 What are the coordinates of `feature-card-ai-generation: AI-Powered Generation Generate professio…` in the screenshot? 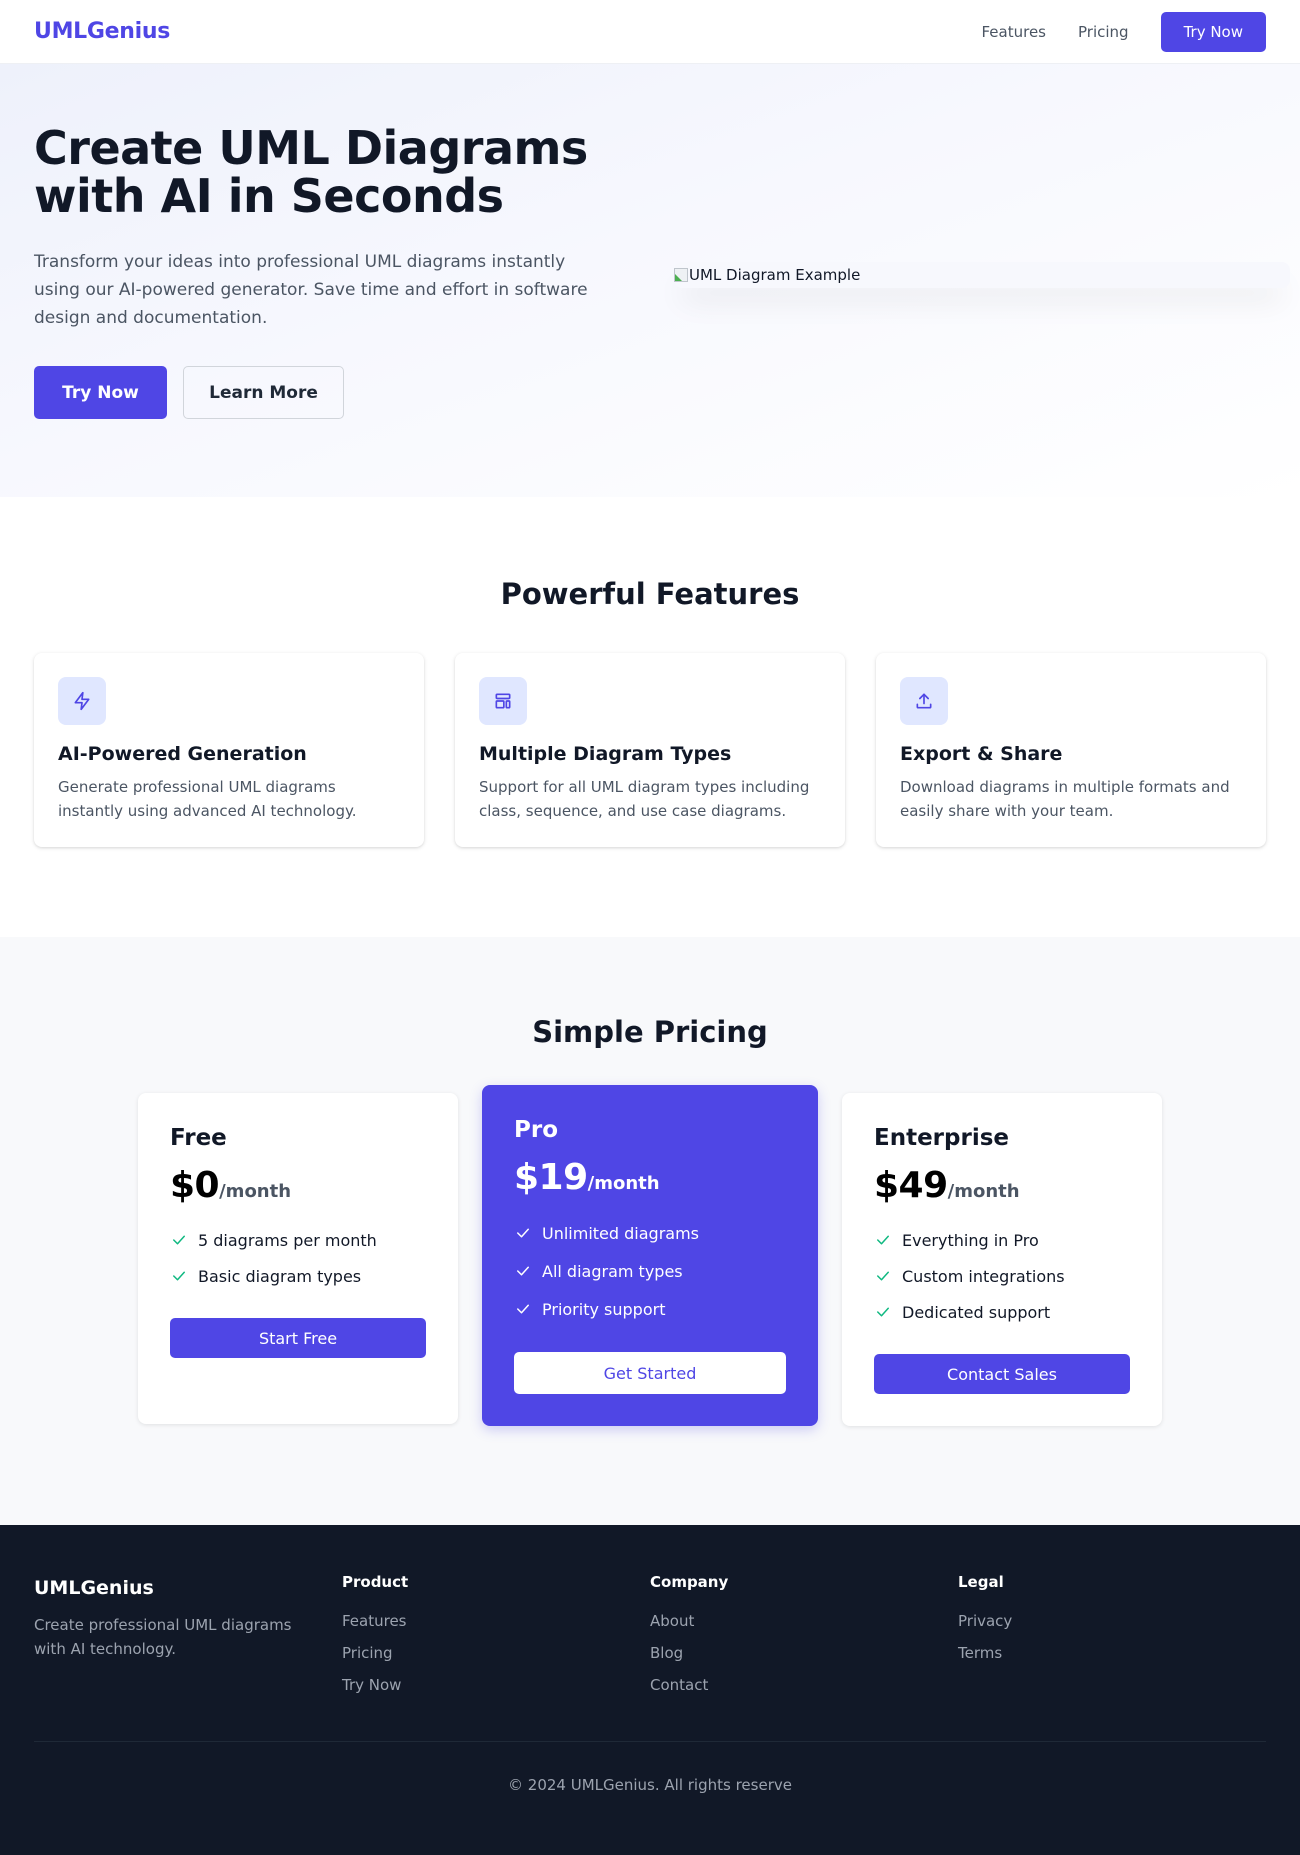 It's located at (229, 750).